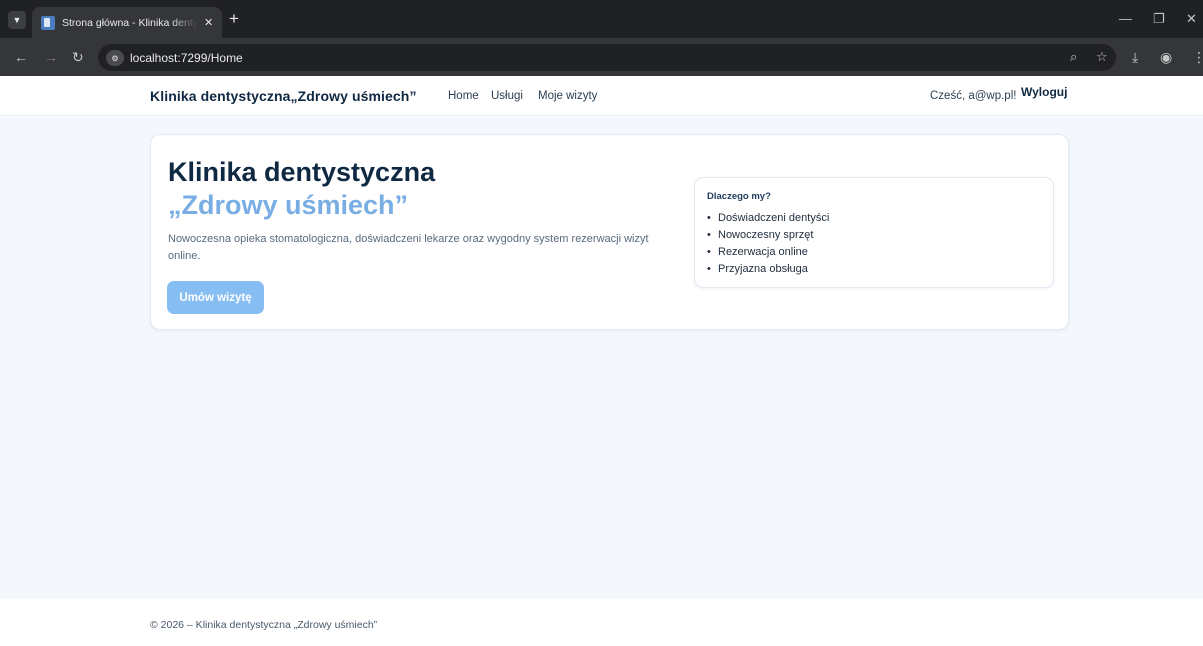  What do you see at coordinates (1073, 57) in the screenshot?
I see `zoom-icon: ⌕` at bounding box center [1073, 57].